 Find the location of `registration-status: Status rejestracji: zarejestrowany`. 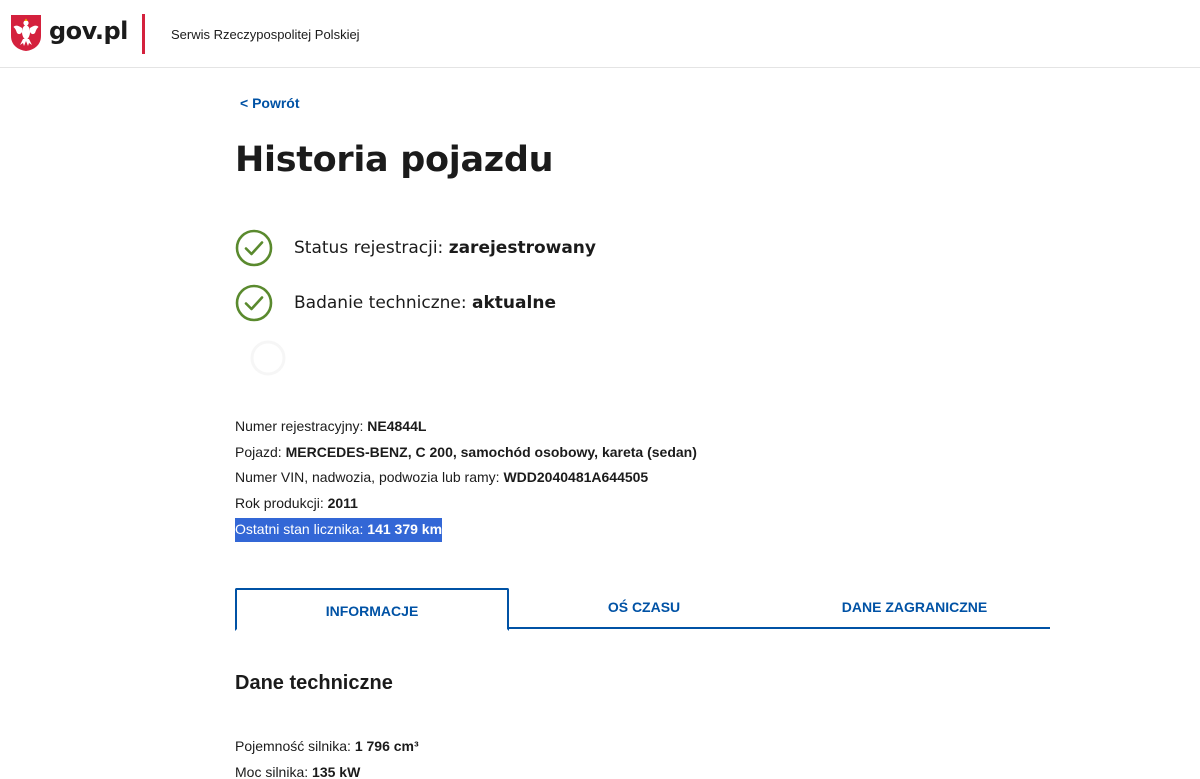

registration-status: Status rejestracji: zarejestrowany is located at coordinates (415, 248).